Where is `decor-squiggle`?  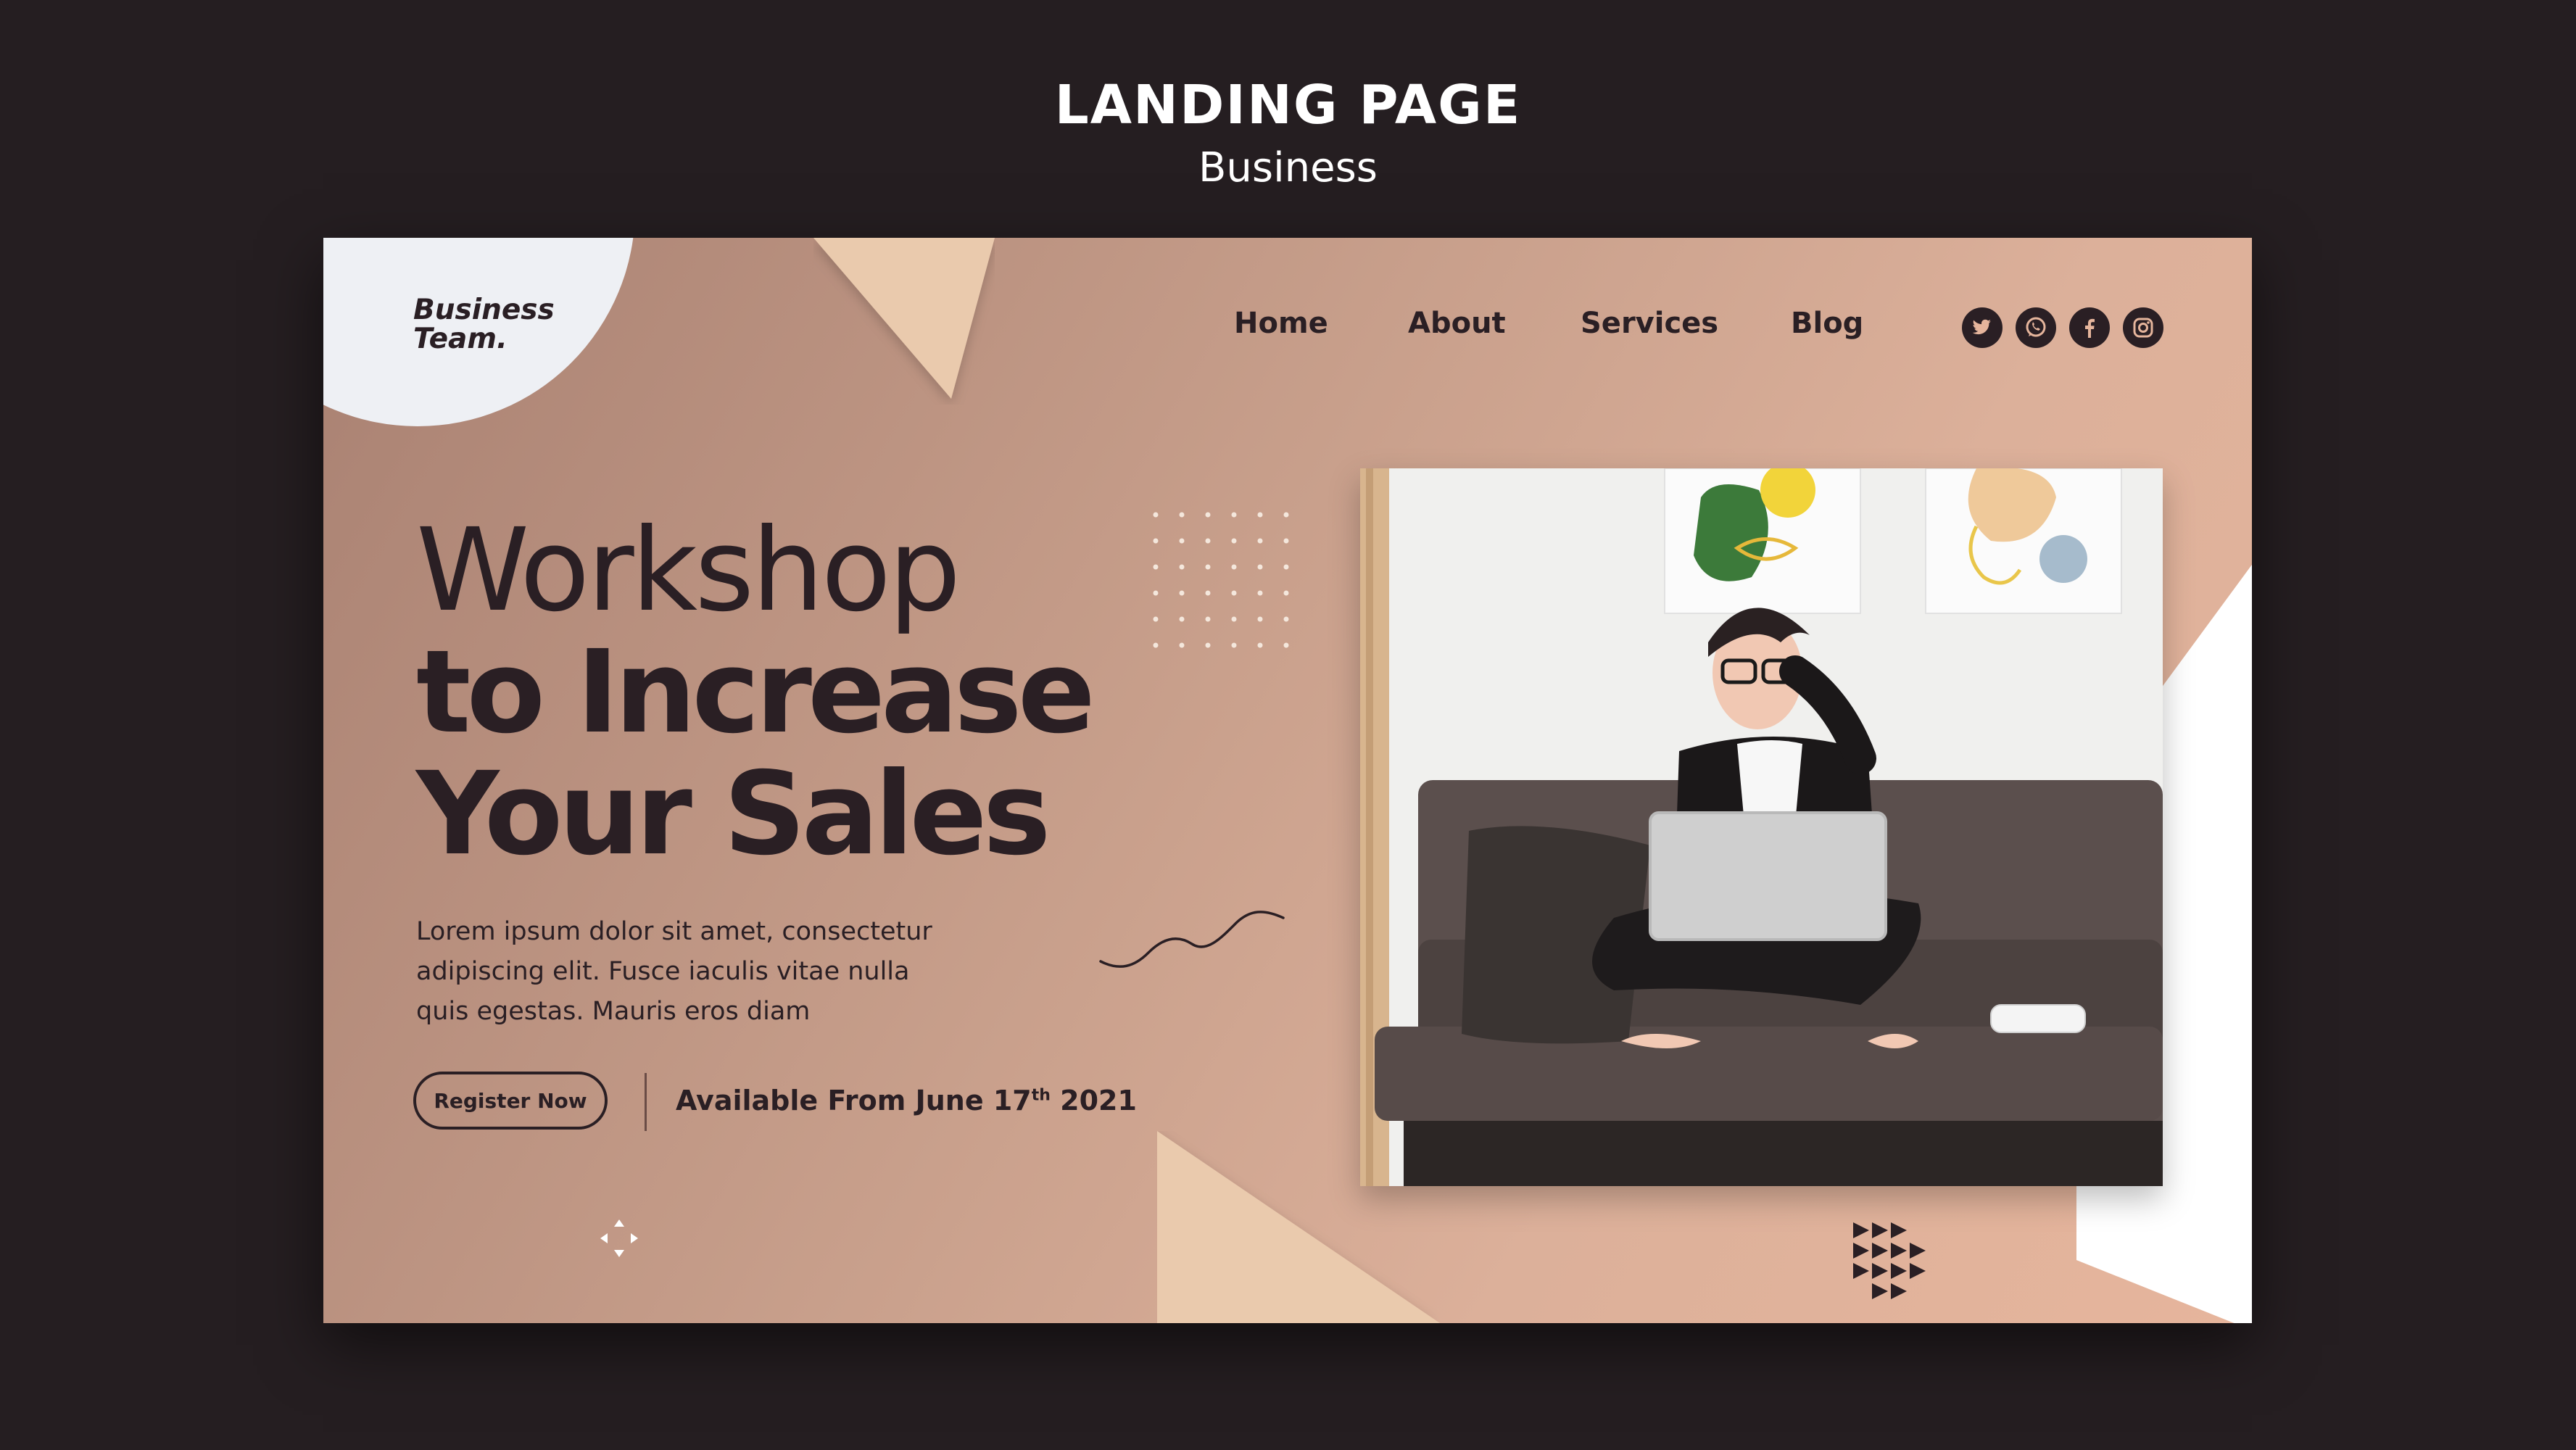 decor-squiggle is located at coordinates (1192, 940).